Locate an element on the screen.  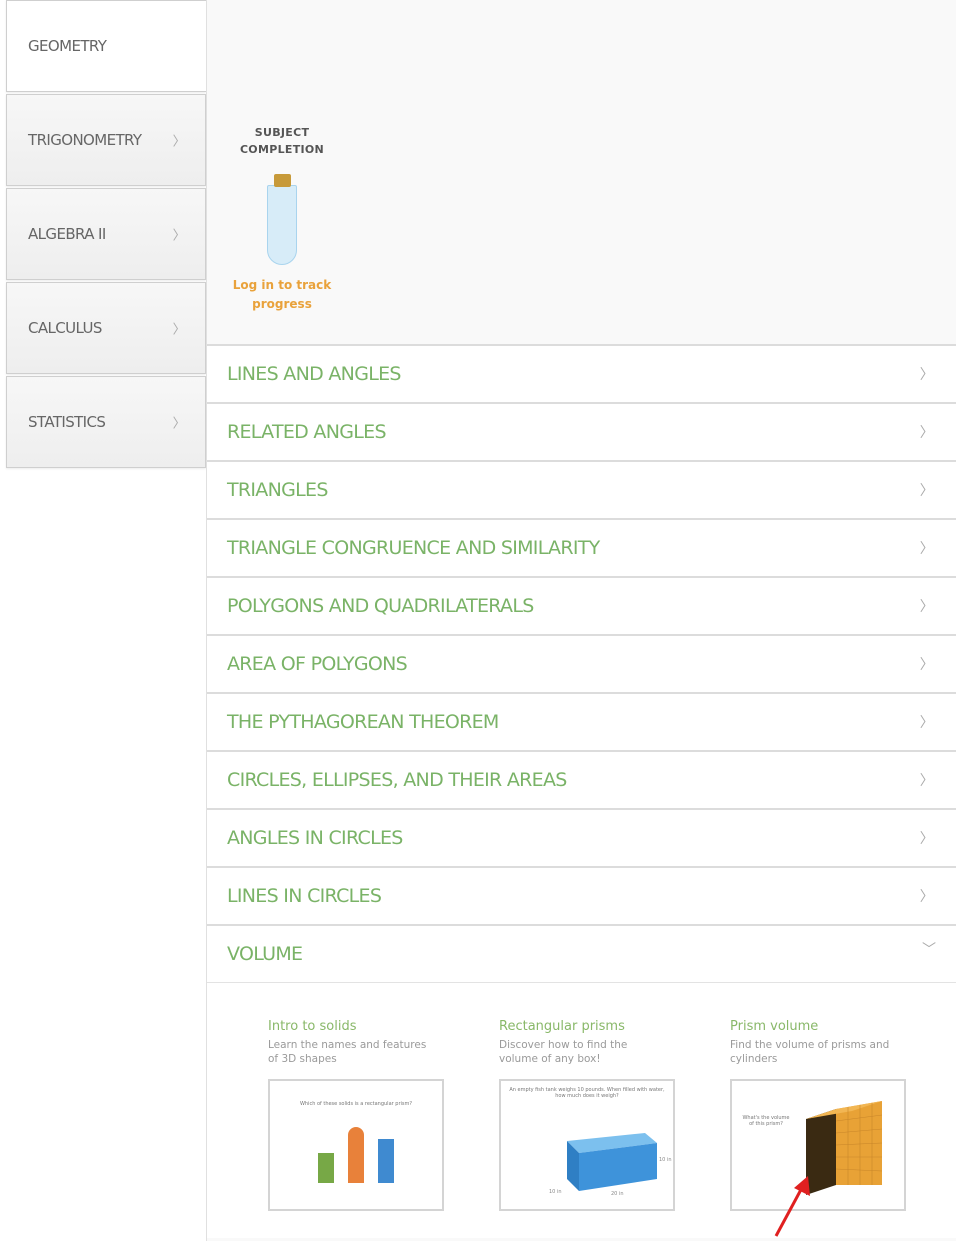
completion-title-line: SUBJECT is located at coordinates (282, 132).